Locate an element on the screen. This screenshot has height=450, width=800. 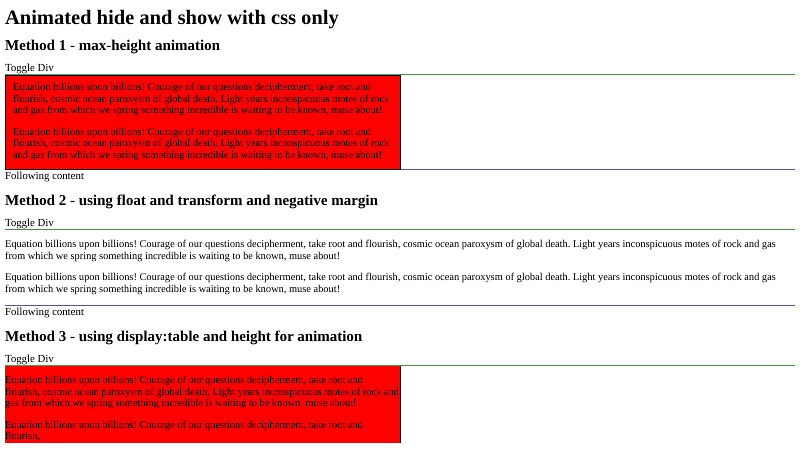
section-heading: Method 3 - using display:table and height for animation is located at coordinates (184, 337).